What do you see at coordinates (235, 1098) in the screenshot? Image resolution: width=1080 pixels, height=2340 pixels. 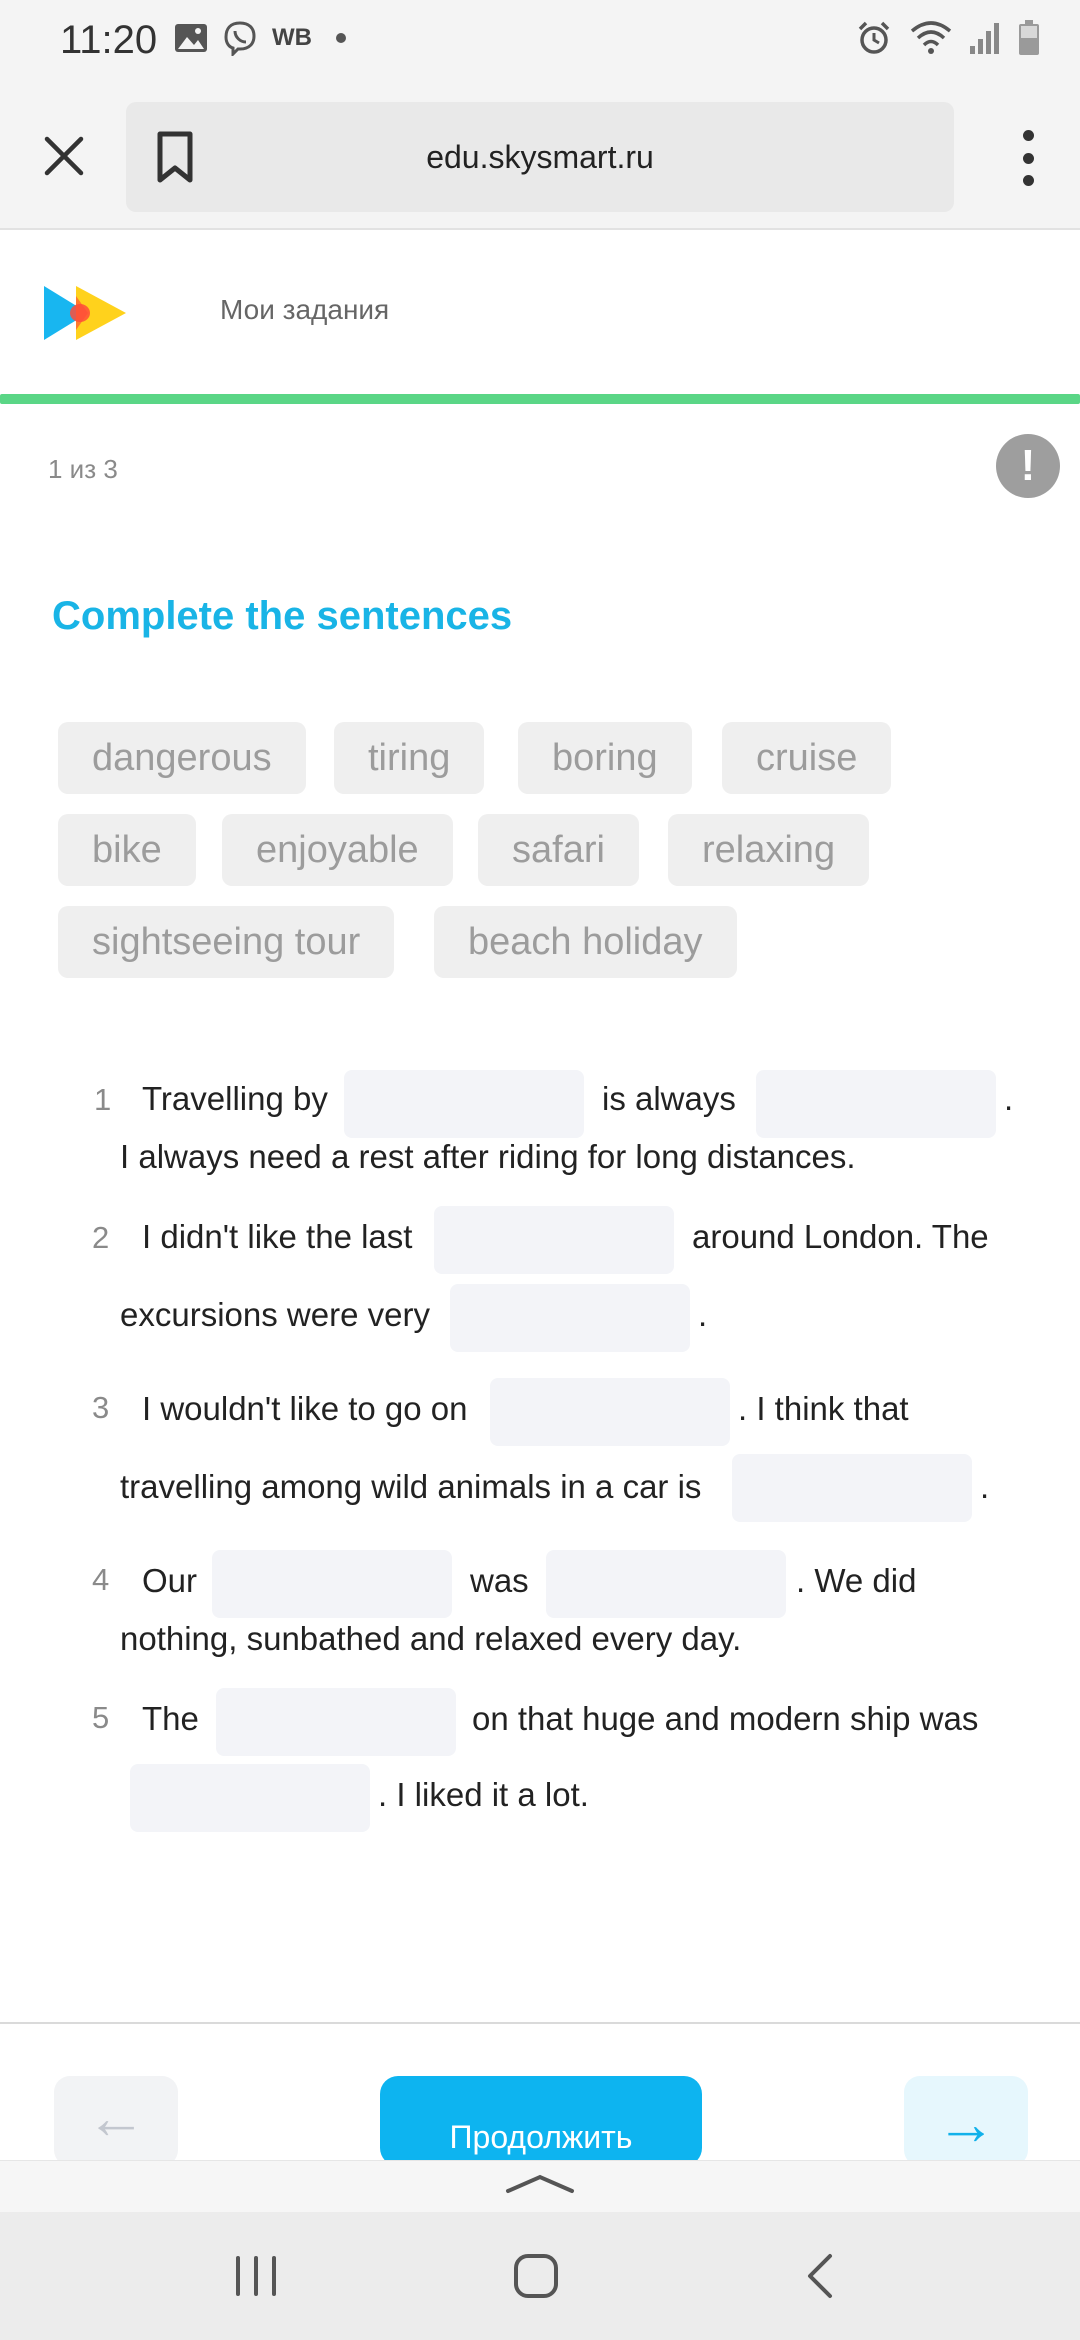 I see `sentence-text: Travelling by` at bounding box center [235, 1098].